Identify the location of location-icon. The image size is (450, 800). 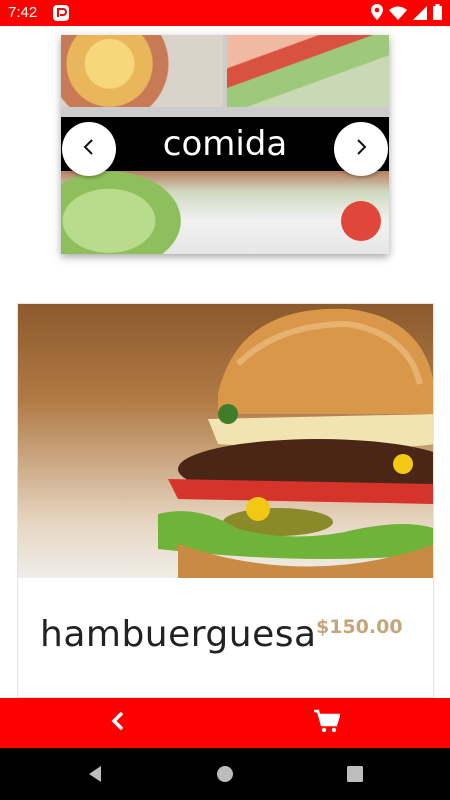
(377, 14).